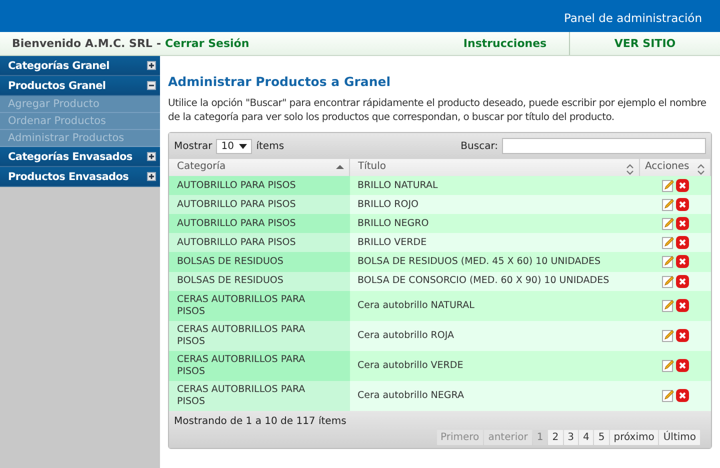 This screenshot has height=468, width=720. Describe the element at coordinates (280, 81) in the screenshot. I see `page-heading: Administrar Productos a Granel` at that location.